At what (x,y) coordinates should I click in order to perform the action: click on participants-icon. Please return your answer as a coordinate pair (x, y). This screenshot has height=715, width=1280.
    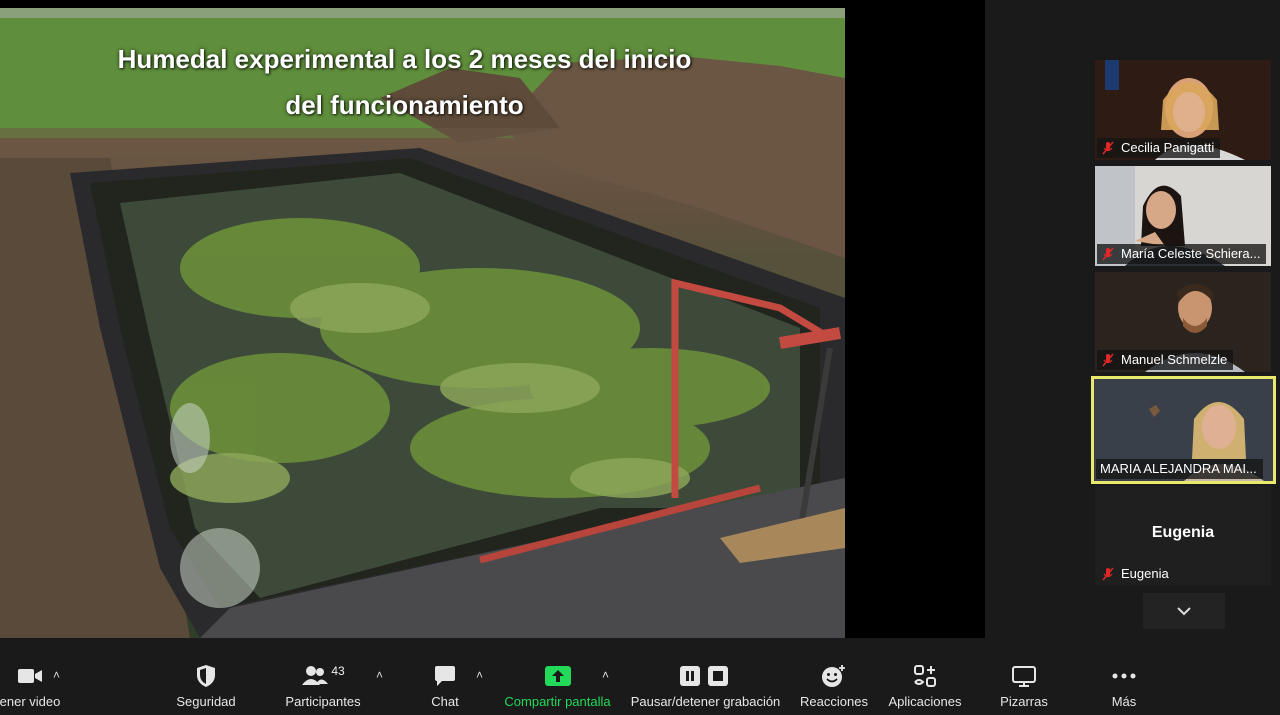
    Looking at the image, I should click on (315, 675).